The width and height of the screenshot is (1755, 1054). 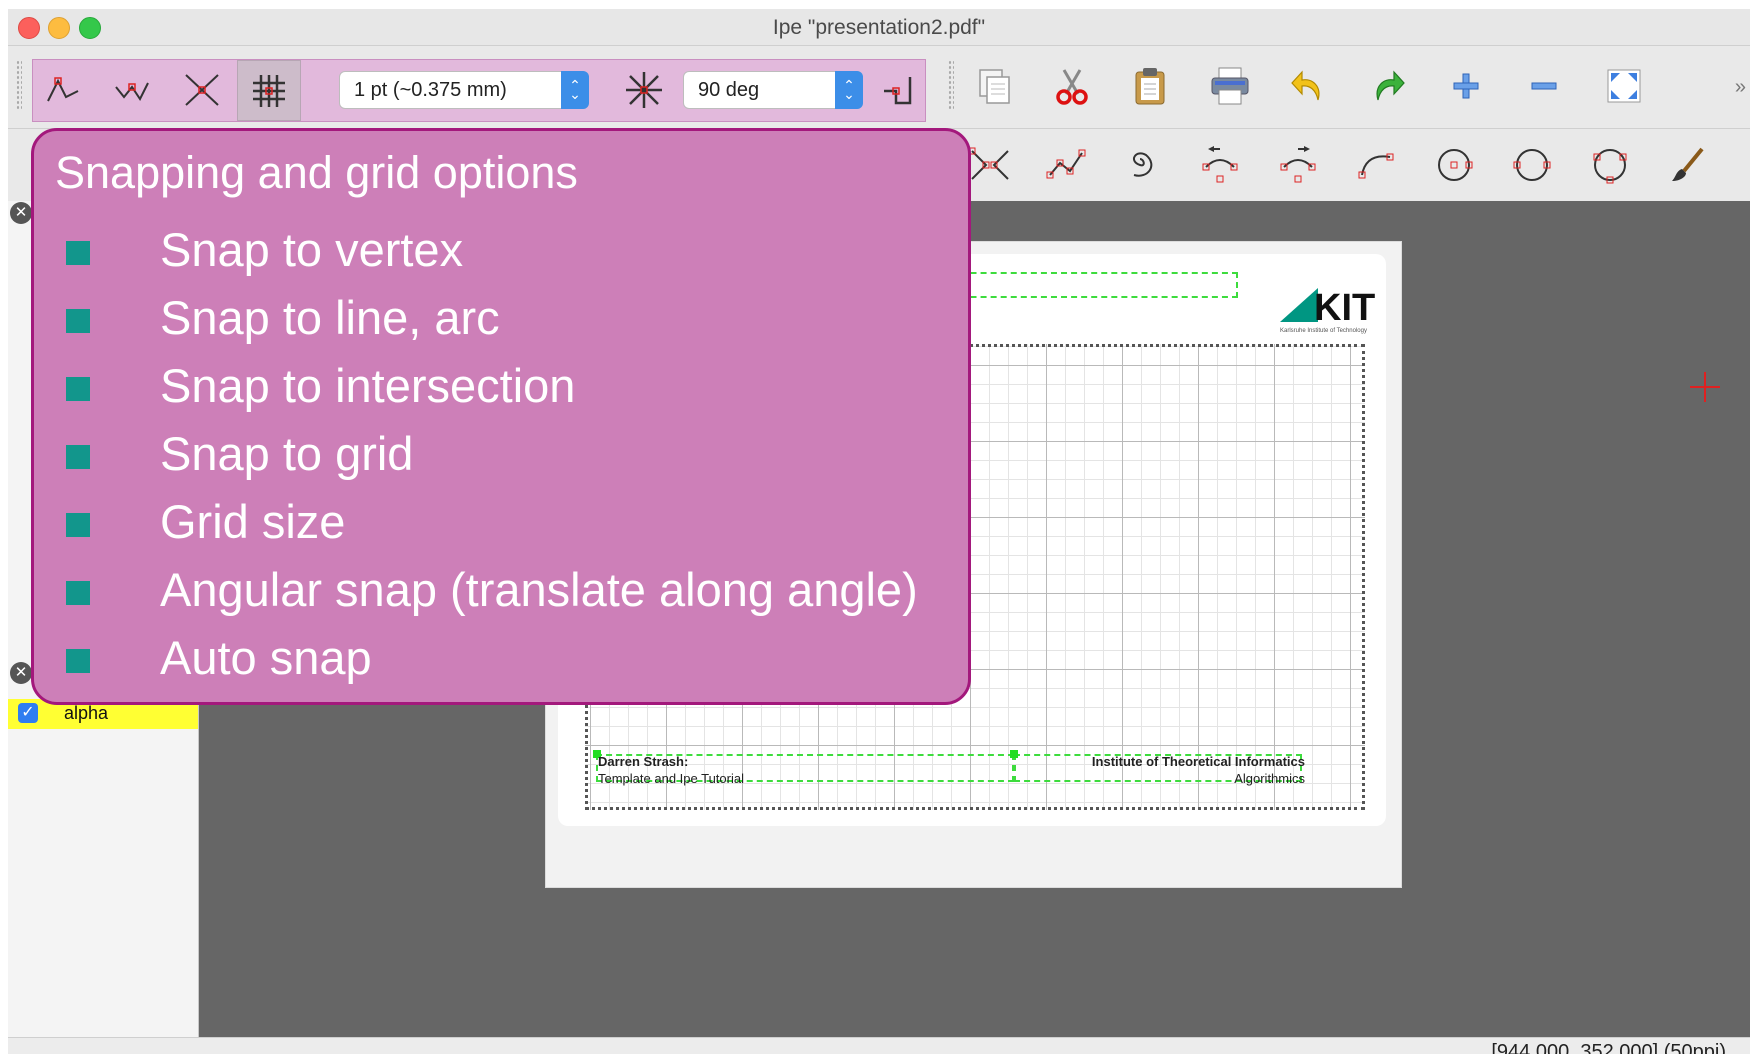 I want to click on selection-handle, so click(x=1014, y=754).